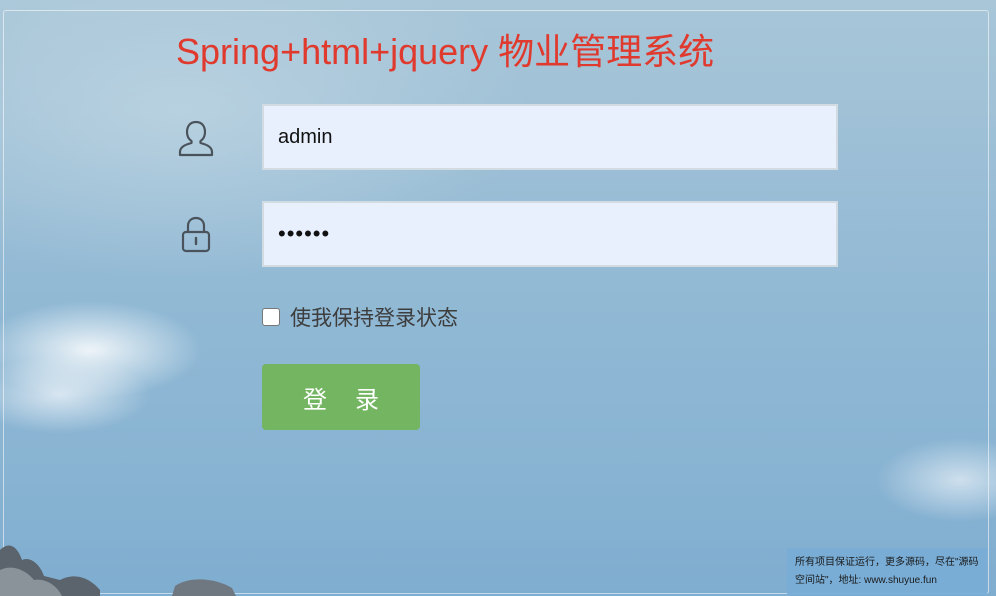 This screenshot has width=996, height=596. I want to click on user-icon, so click(196, 138).